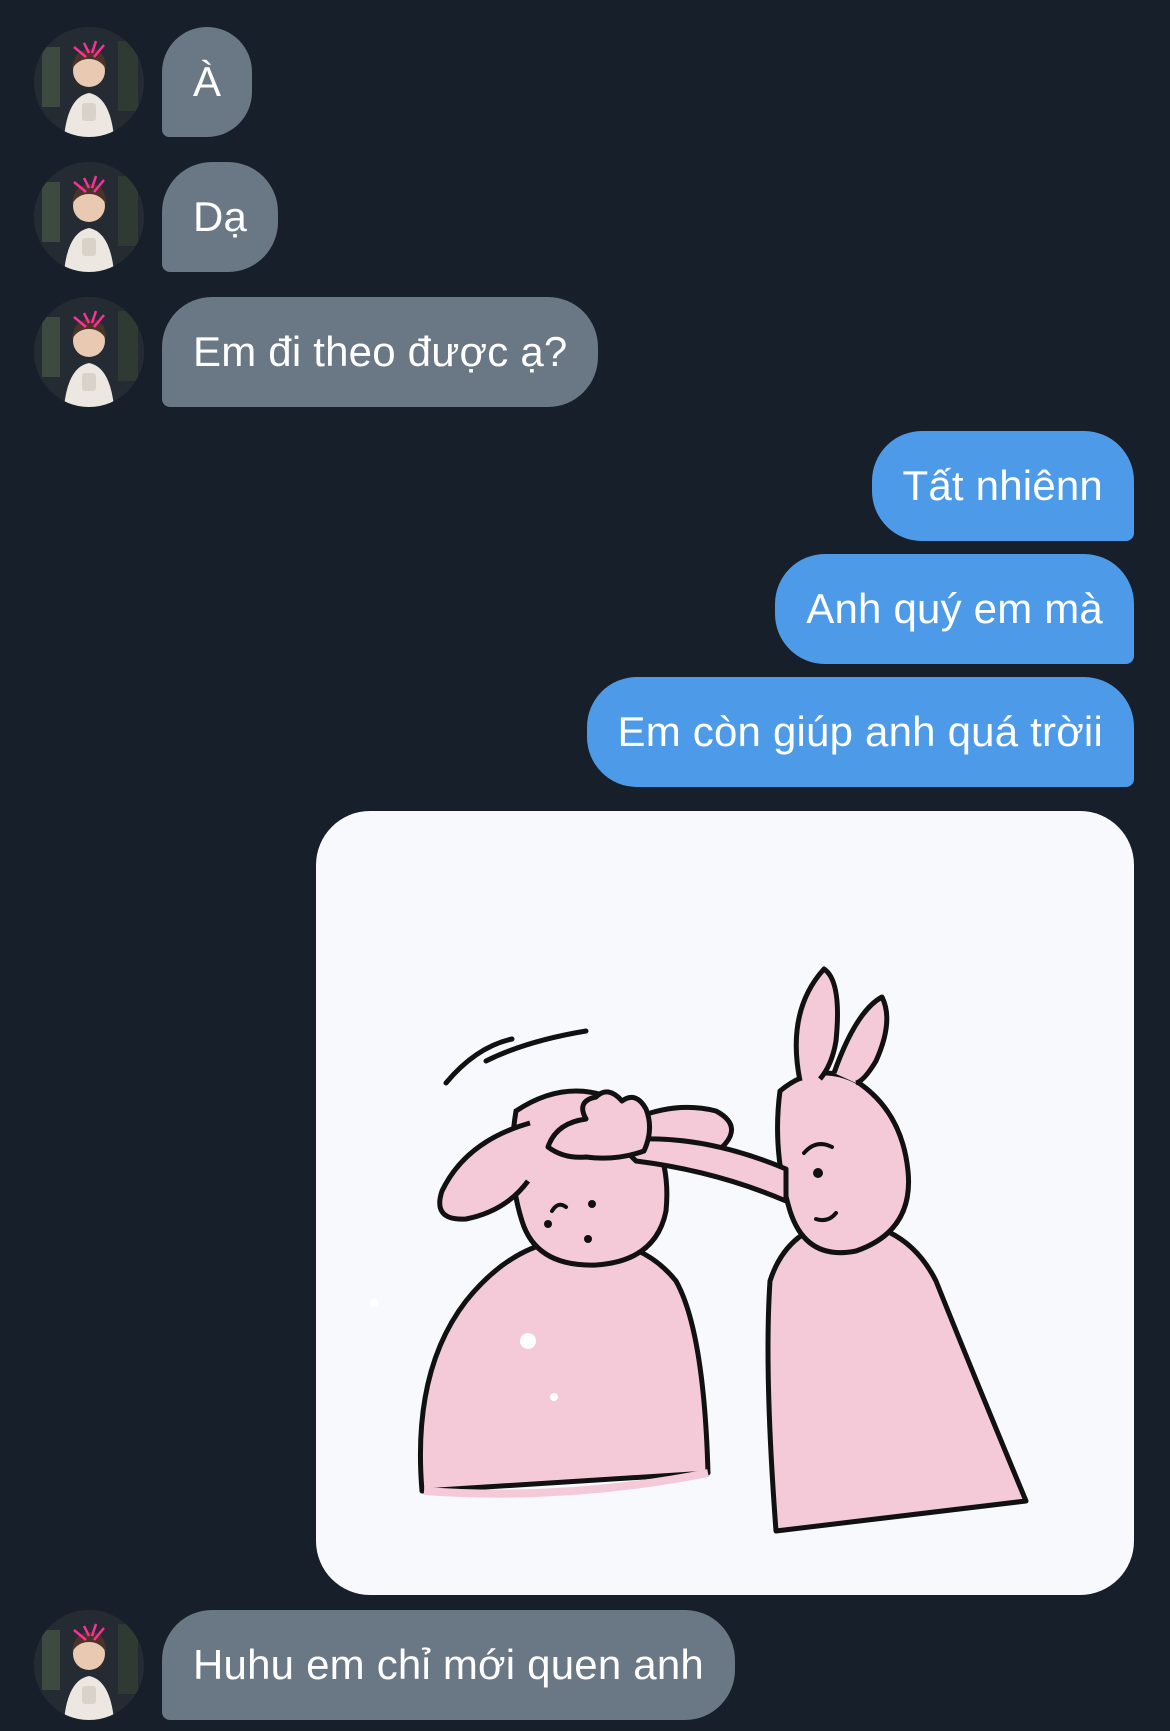 This screenshot has height=1731, width=1170. I want to click on message-text: Dạ, so click(220, 216).